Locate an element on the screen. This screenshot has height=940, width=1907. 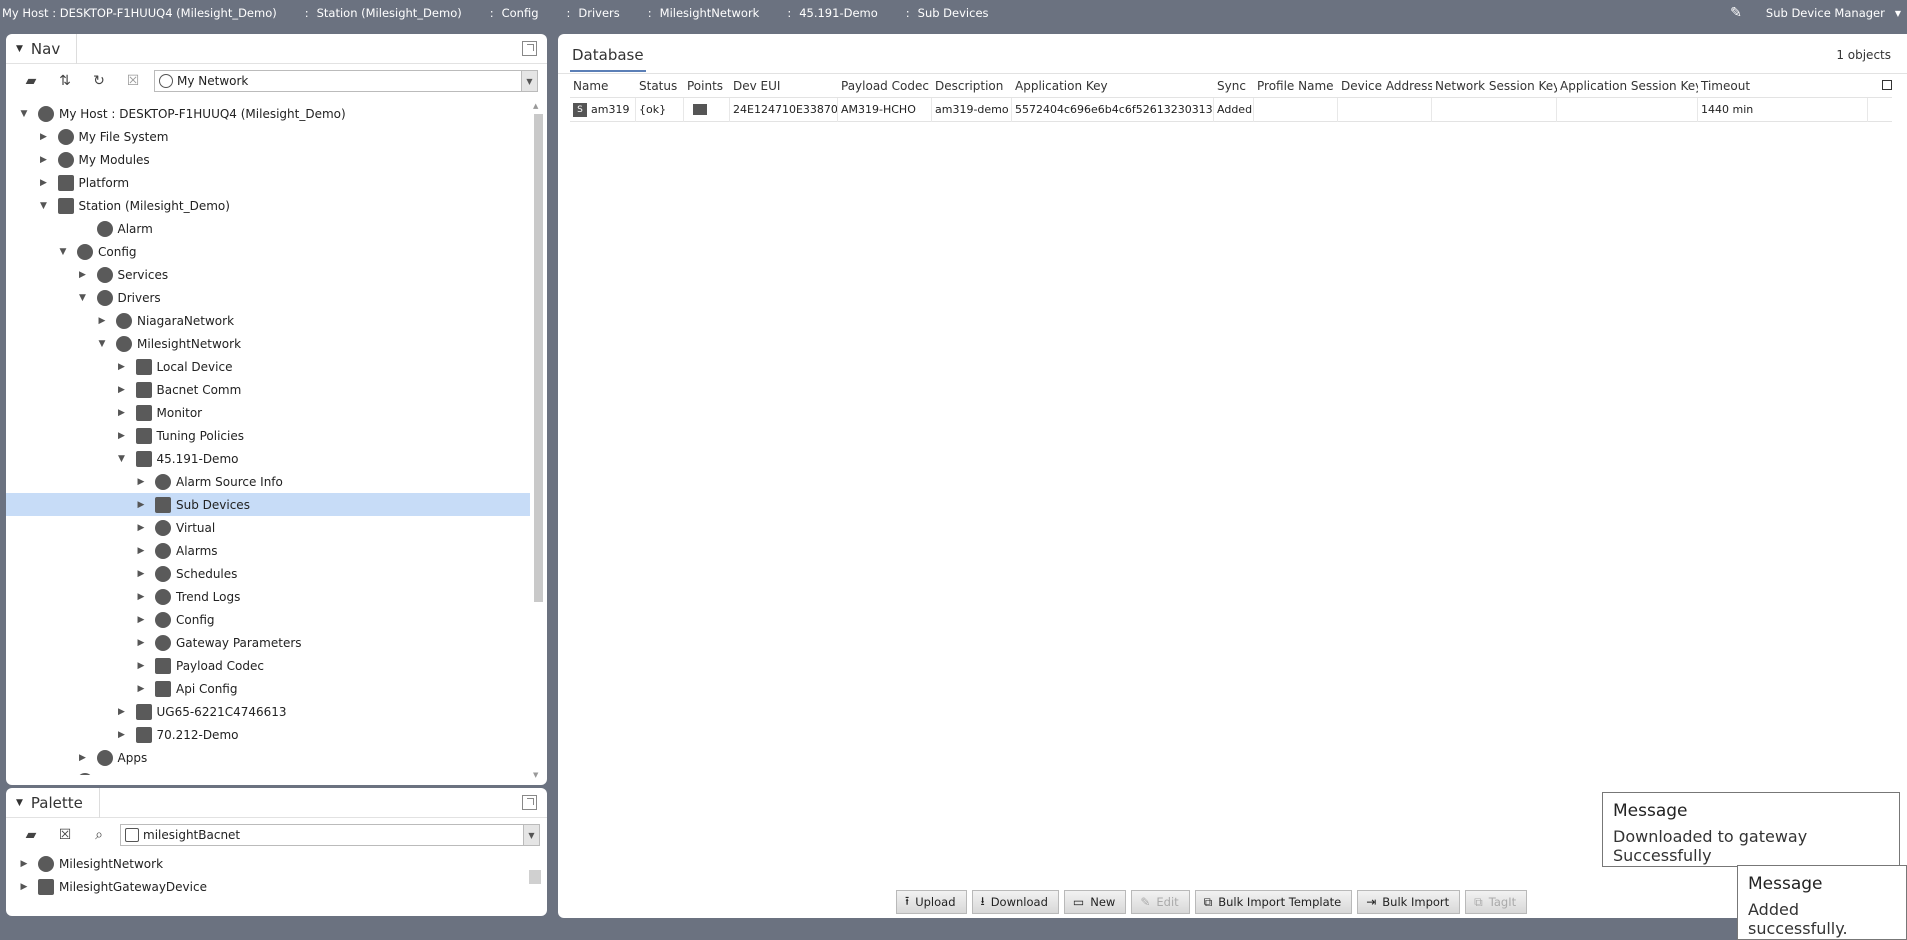
scroll-down-icon: ▼ is located at coordinates (535, 775).